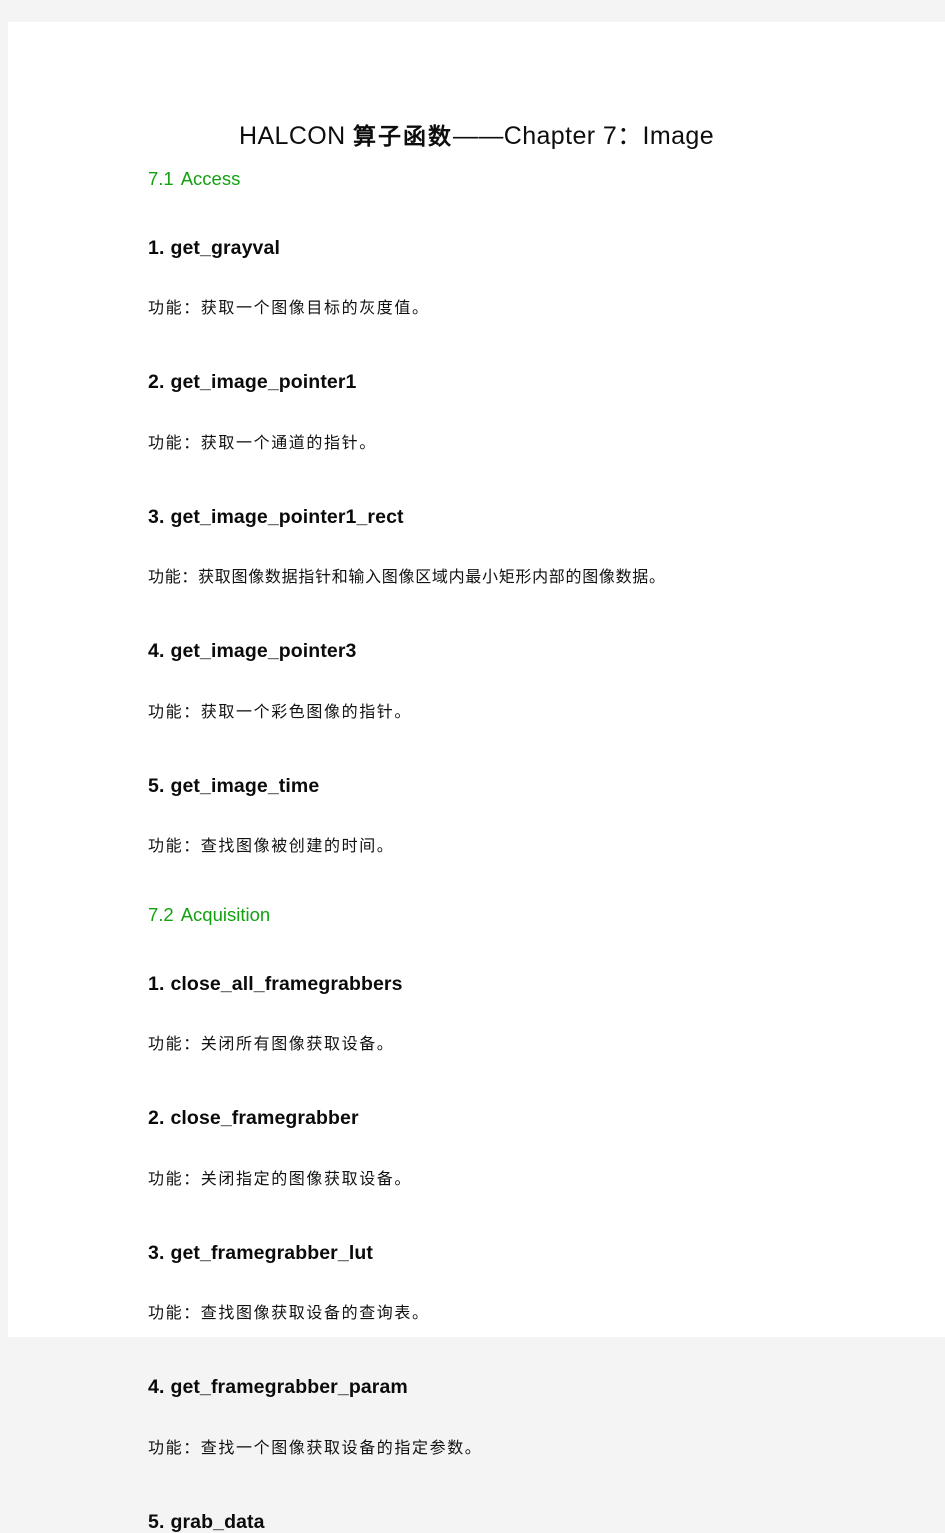  Describe the element at coordinates (286, 983) in the screenshot. I see `operator-label: close_all_framegrabbers` at that location.